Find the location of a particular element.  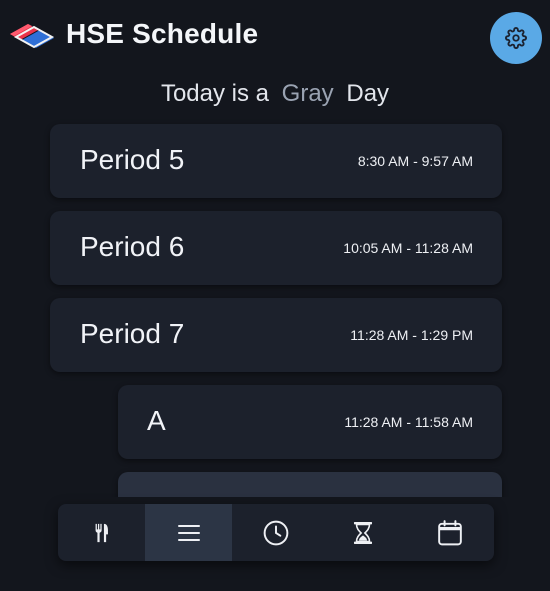

nav-lunch is located at coordinates (101, 532).